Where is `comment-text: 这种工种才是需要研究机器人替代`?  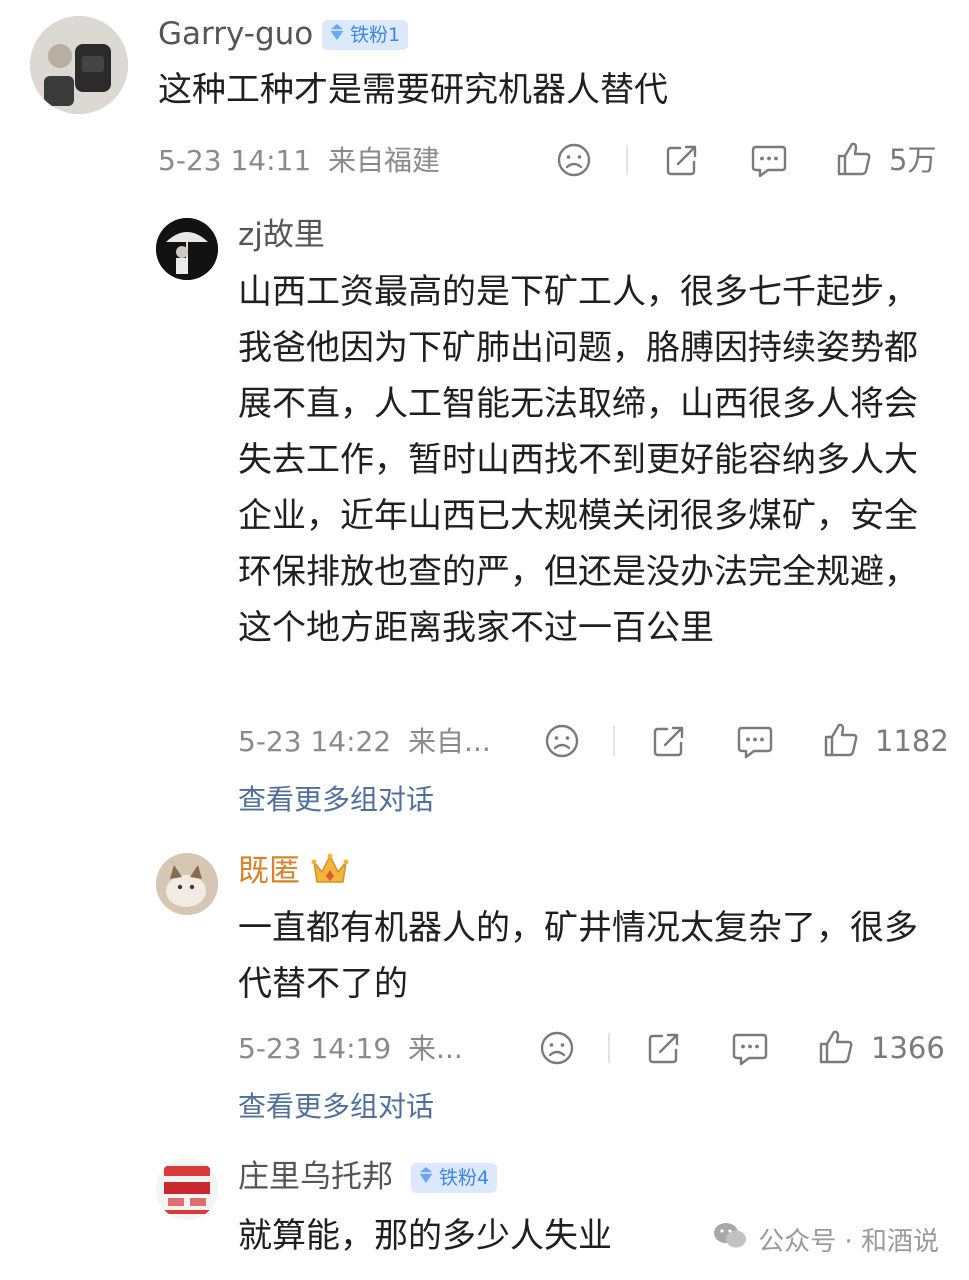
comment-text: 这种工种才是需要研究机器人替代 is located at coordinates (413, 90).